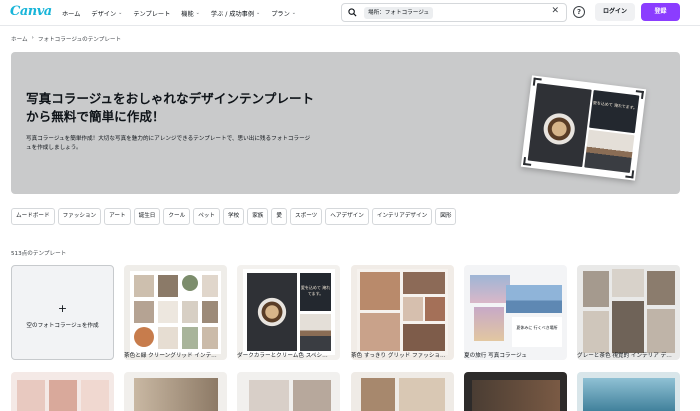  What do you see at coordinates (579, 12) in the screenshot?
I see `help-icon: ?` at bounding box center [579, 12].